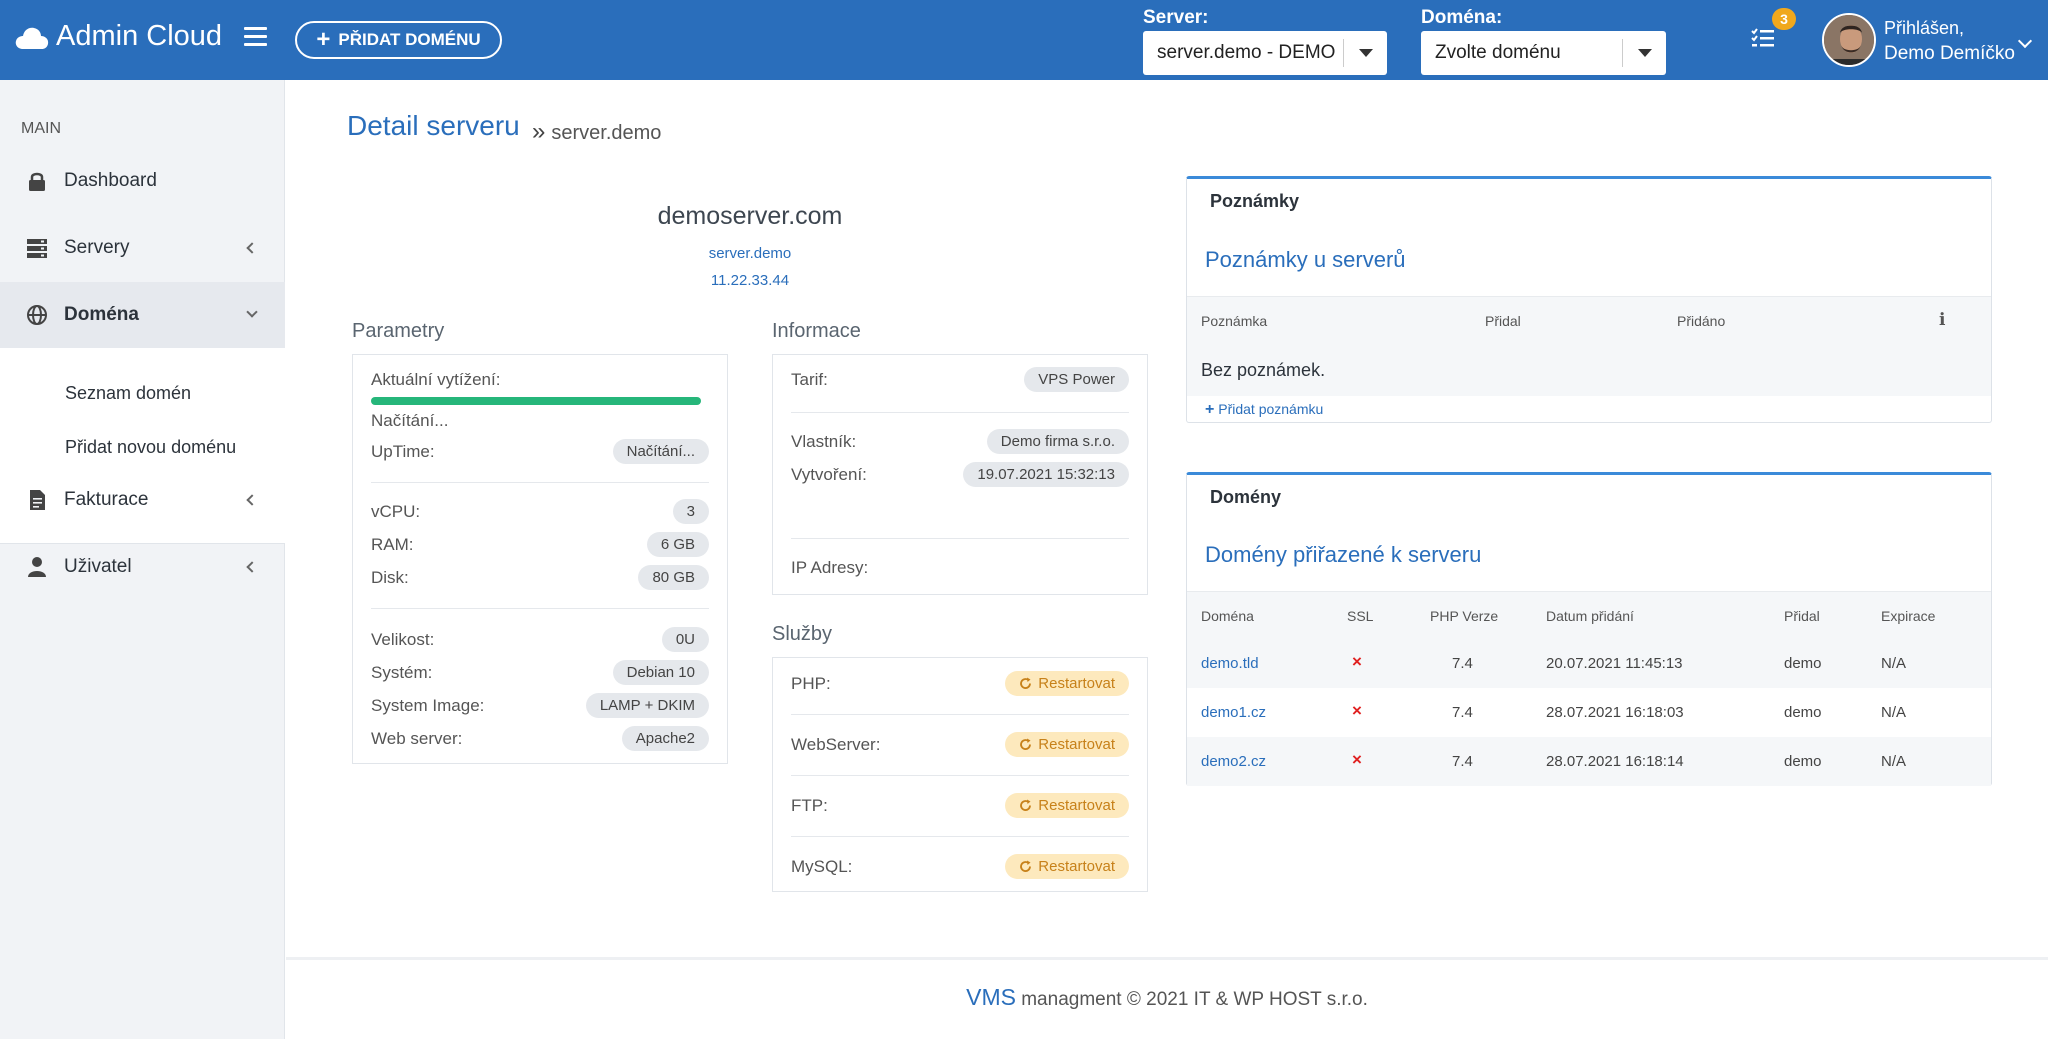 The width and height of the screenshot is (2048, 1039). What do you see at coordinates (1949, 41) in the screenshot?
I see `user-info: Přihlášen, Demo Demíčko` at bounding box center [1949, 41].